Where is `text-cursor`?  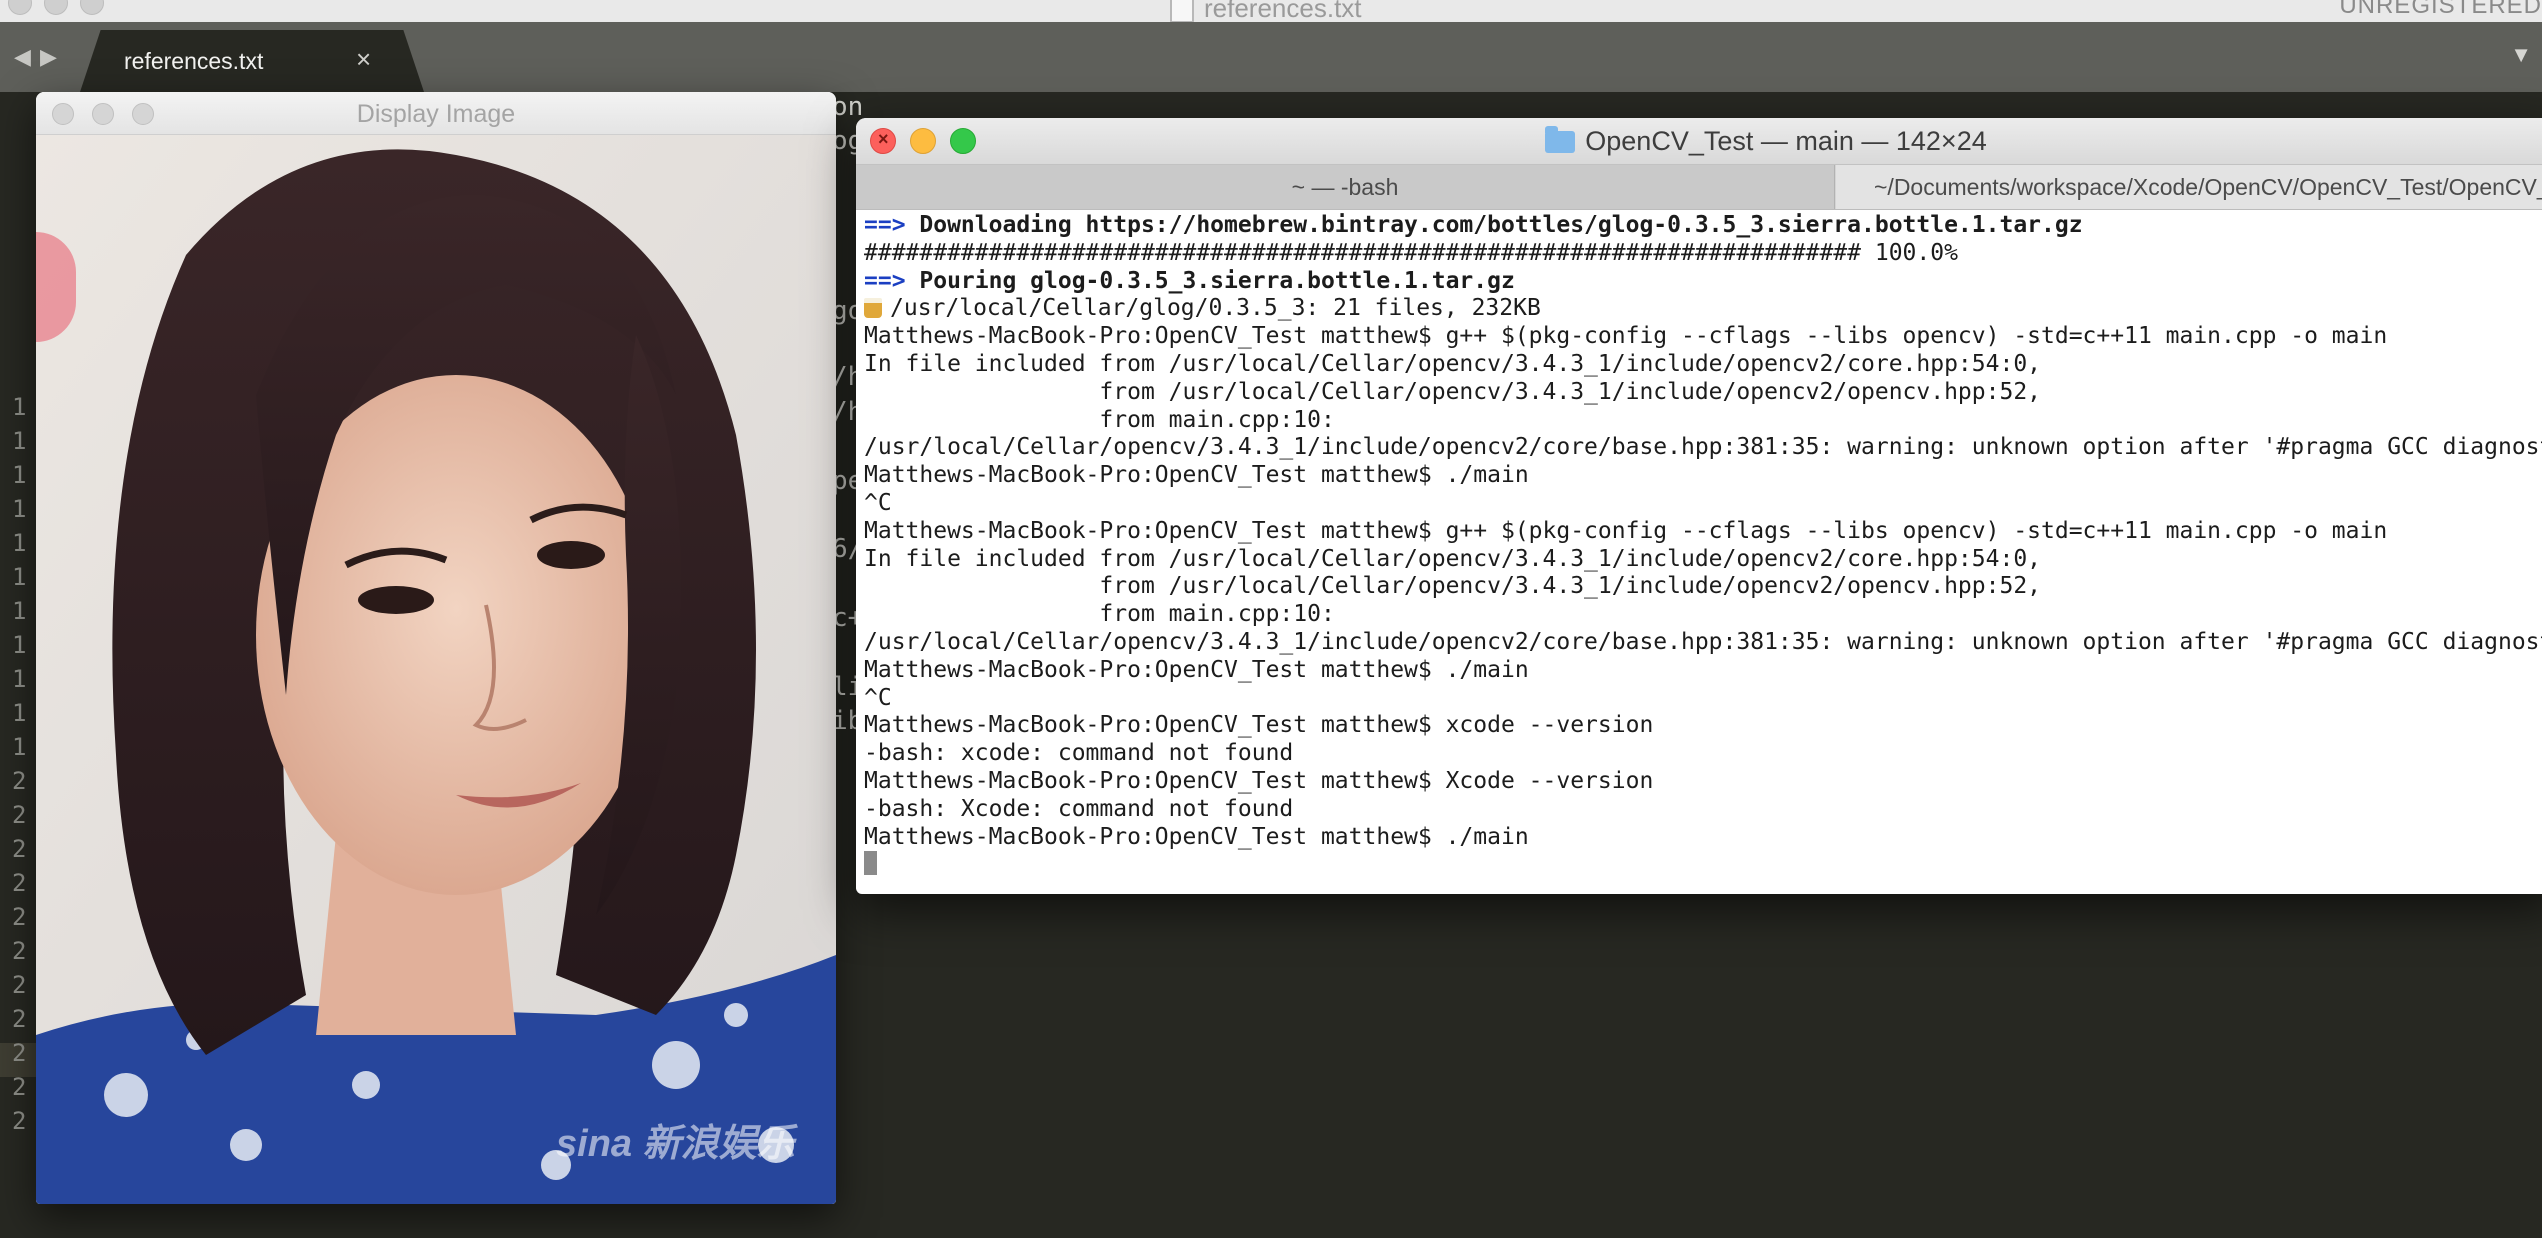
text-cursor is located at coordinates (870, 863).